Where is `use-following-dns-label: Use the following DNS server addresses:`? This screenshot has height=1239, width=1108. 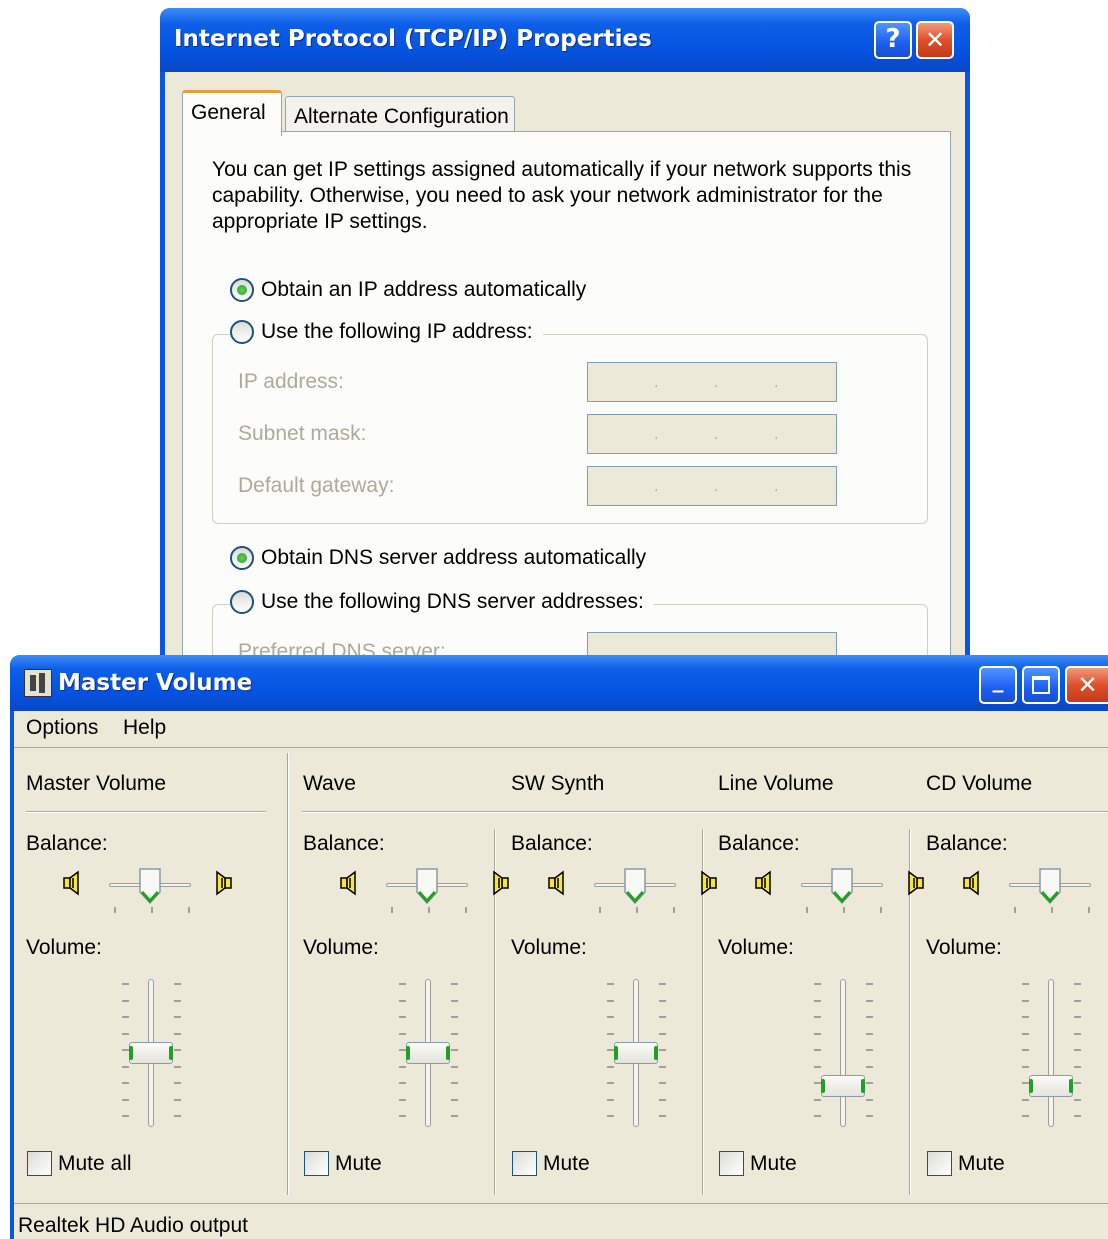 use-following-dns-label: Use the following DNS server addresses: is located at coordinates (452, 601).